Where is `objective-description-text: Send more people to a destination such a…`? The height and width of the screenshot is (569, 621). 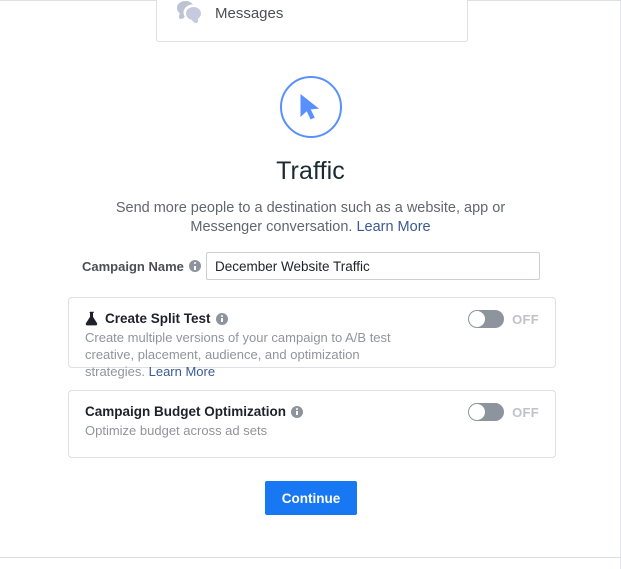
objective-description-text: Send more people to a destination such a… is located at coordinates (310, 217).